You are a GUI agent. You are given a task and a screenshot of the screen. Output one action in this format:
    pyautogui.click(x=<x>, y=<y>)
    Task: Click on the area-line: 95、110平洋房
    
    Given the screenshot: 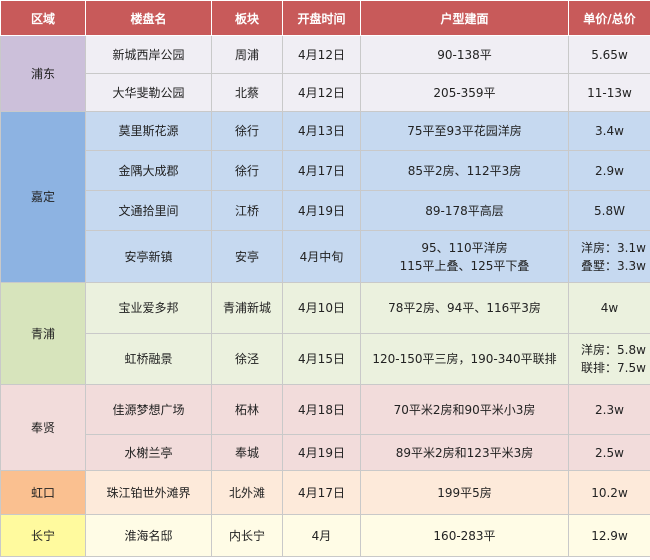 What is the action you would take?
    pyautogui.click(x=464, y=247)
    